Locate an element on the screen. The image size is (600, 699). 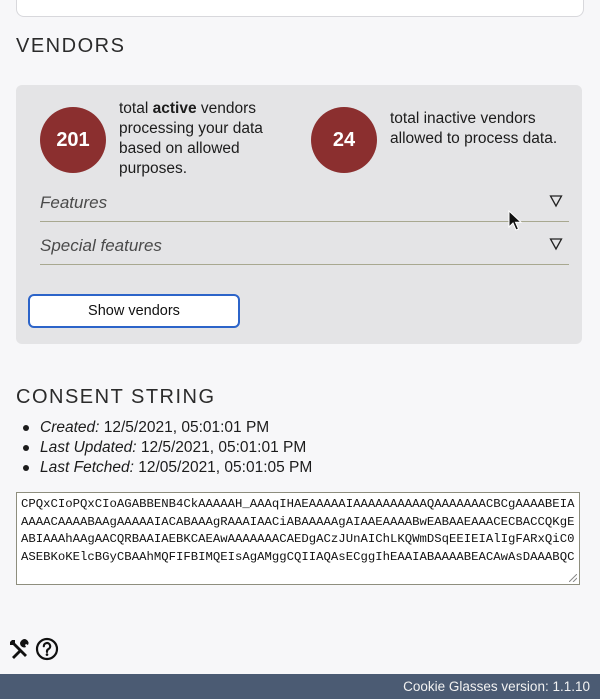
tools-icon is located at coordinates (20, 649).